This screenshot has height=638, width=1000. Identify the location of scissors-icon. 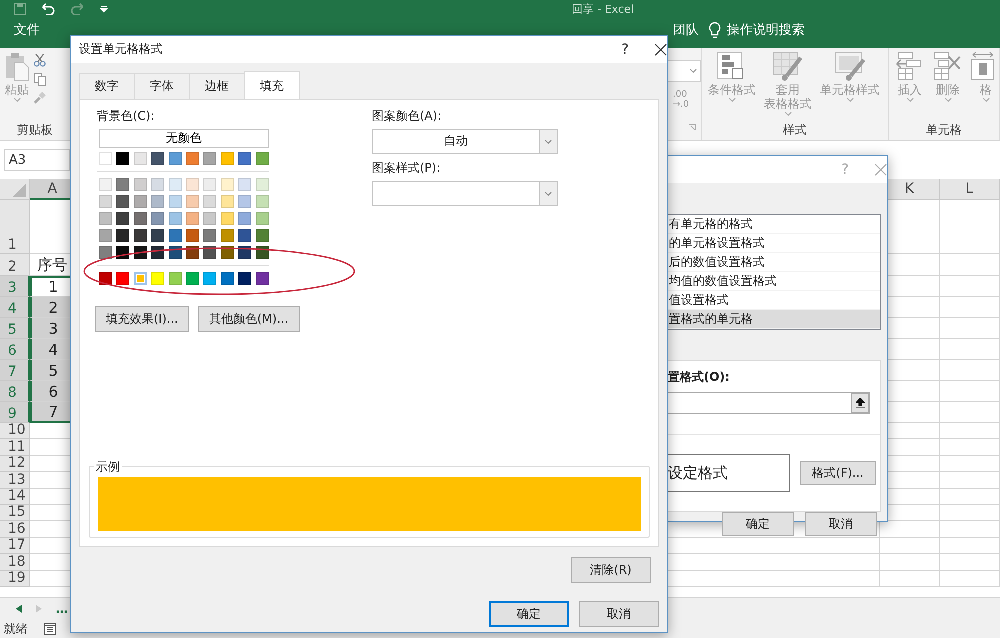
(40, 60).